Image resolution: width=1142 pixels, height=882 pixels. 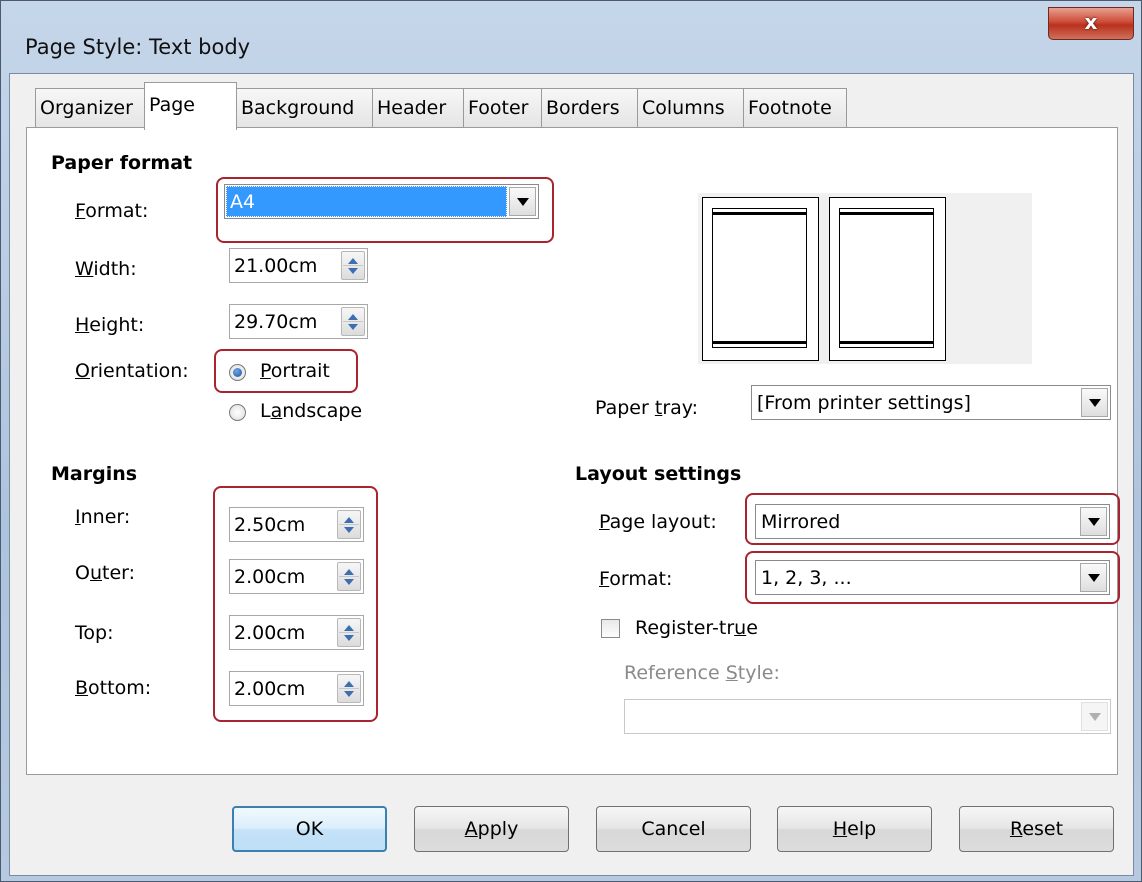 What do you see at coordinates (385, 210) in the screenshot?
I see `format-highlight` at bounding box center [385, 210].